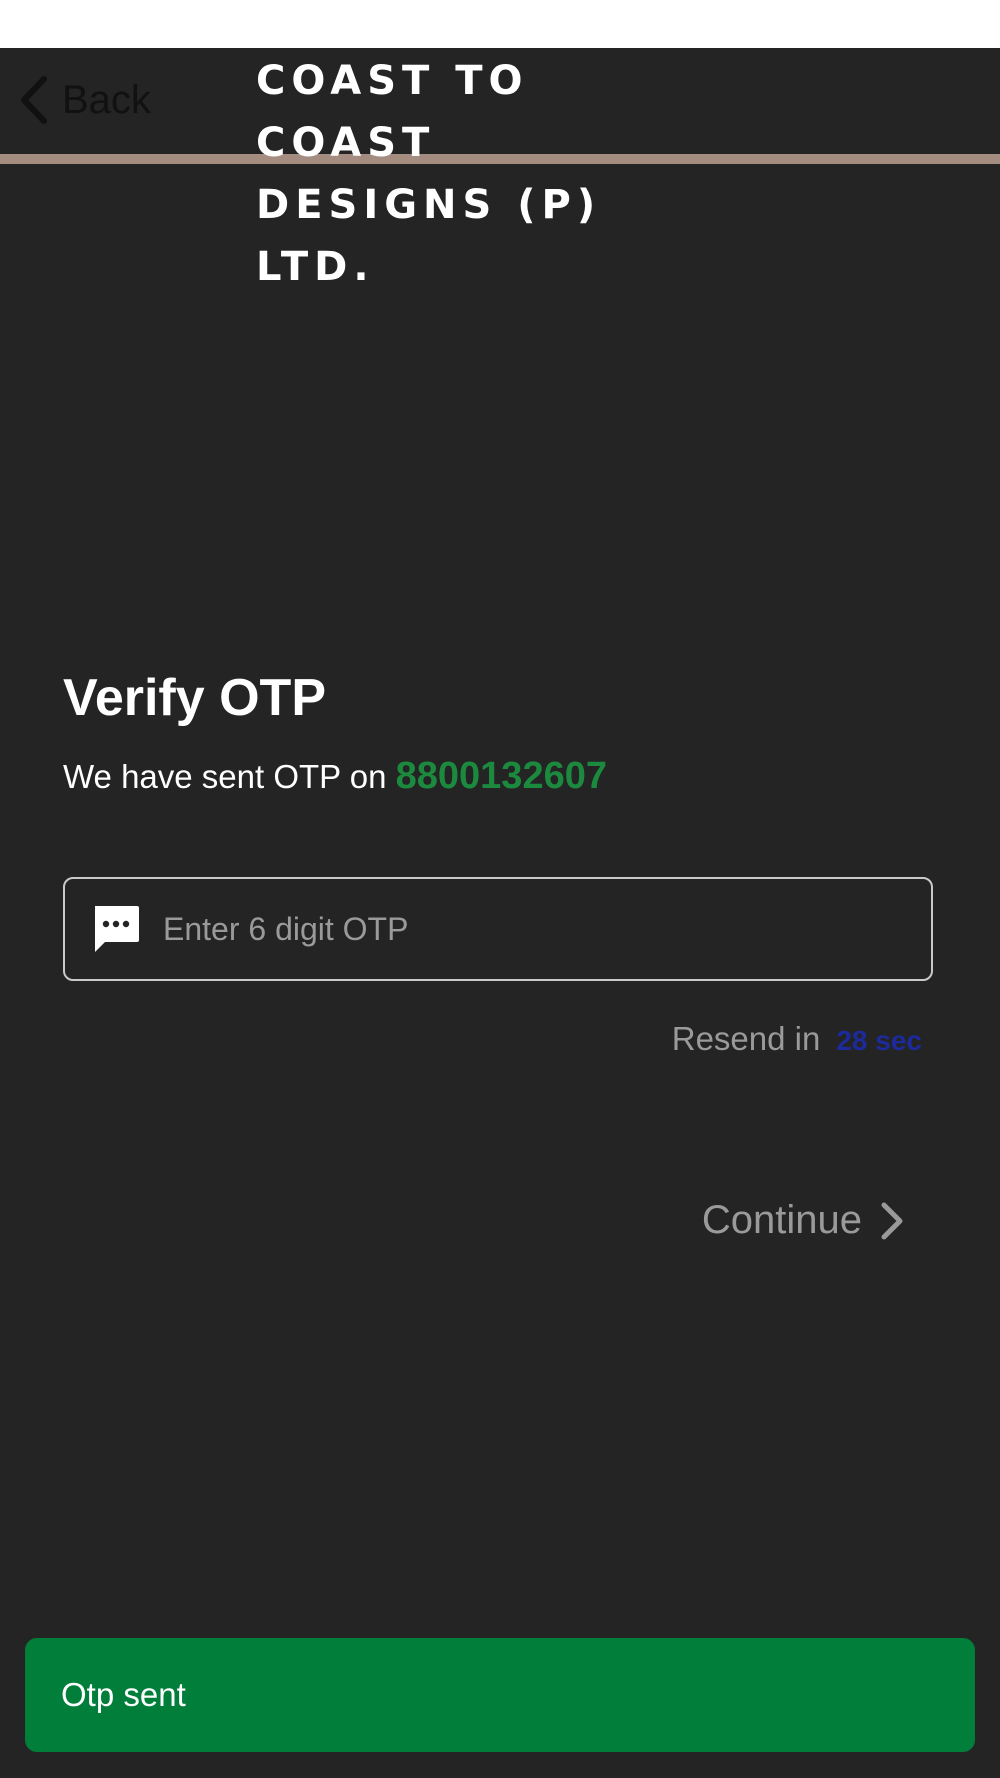  What do you see at coordinates (533, 929) in the screenshot?
I see `otp-input` at bounding box center [533, 929].